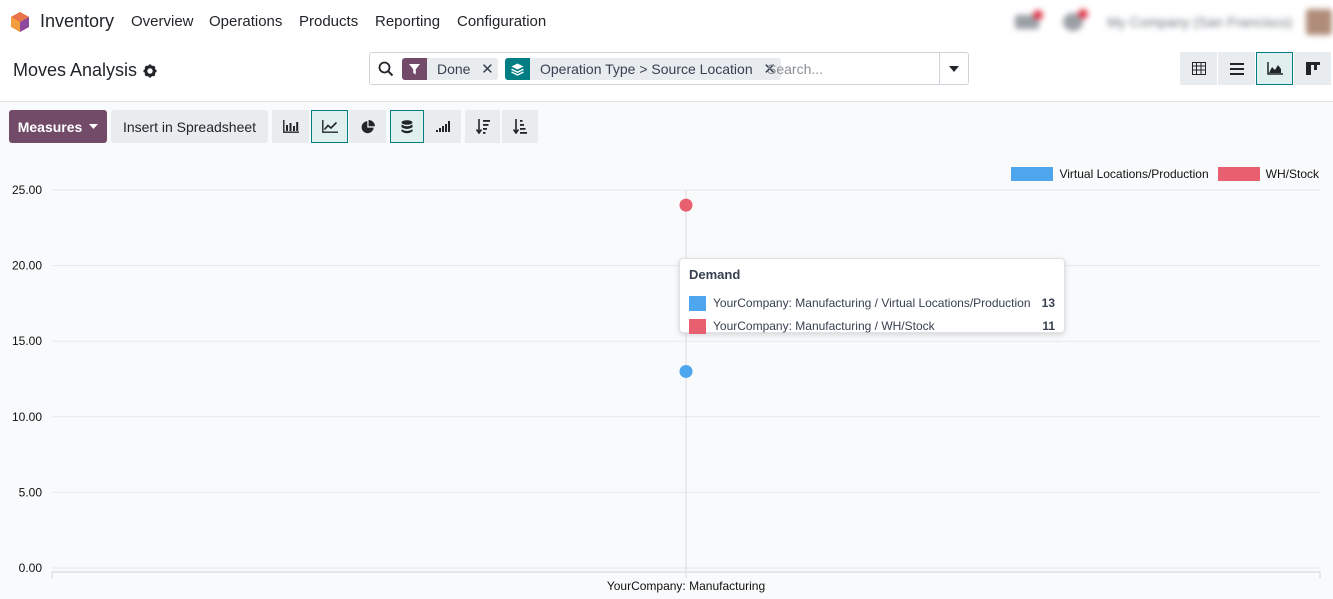 Image resolution: width=1333 pixels, height=599 pixels. I want to click on search-options-toggle, so click(953, 68).